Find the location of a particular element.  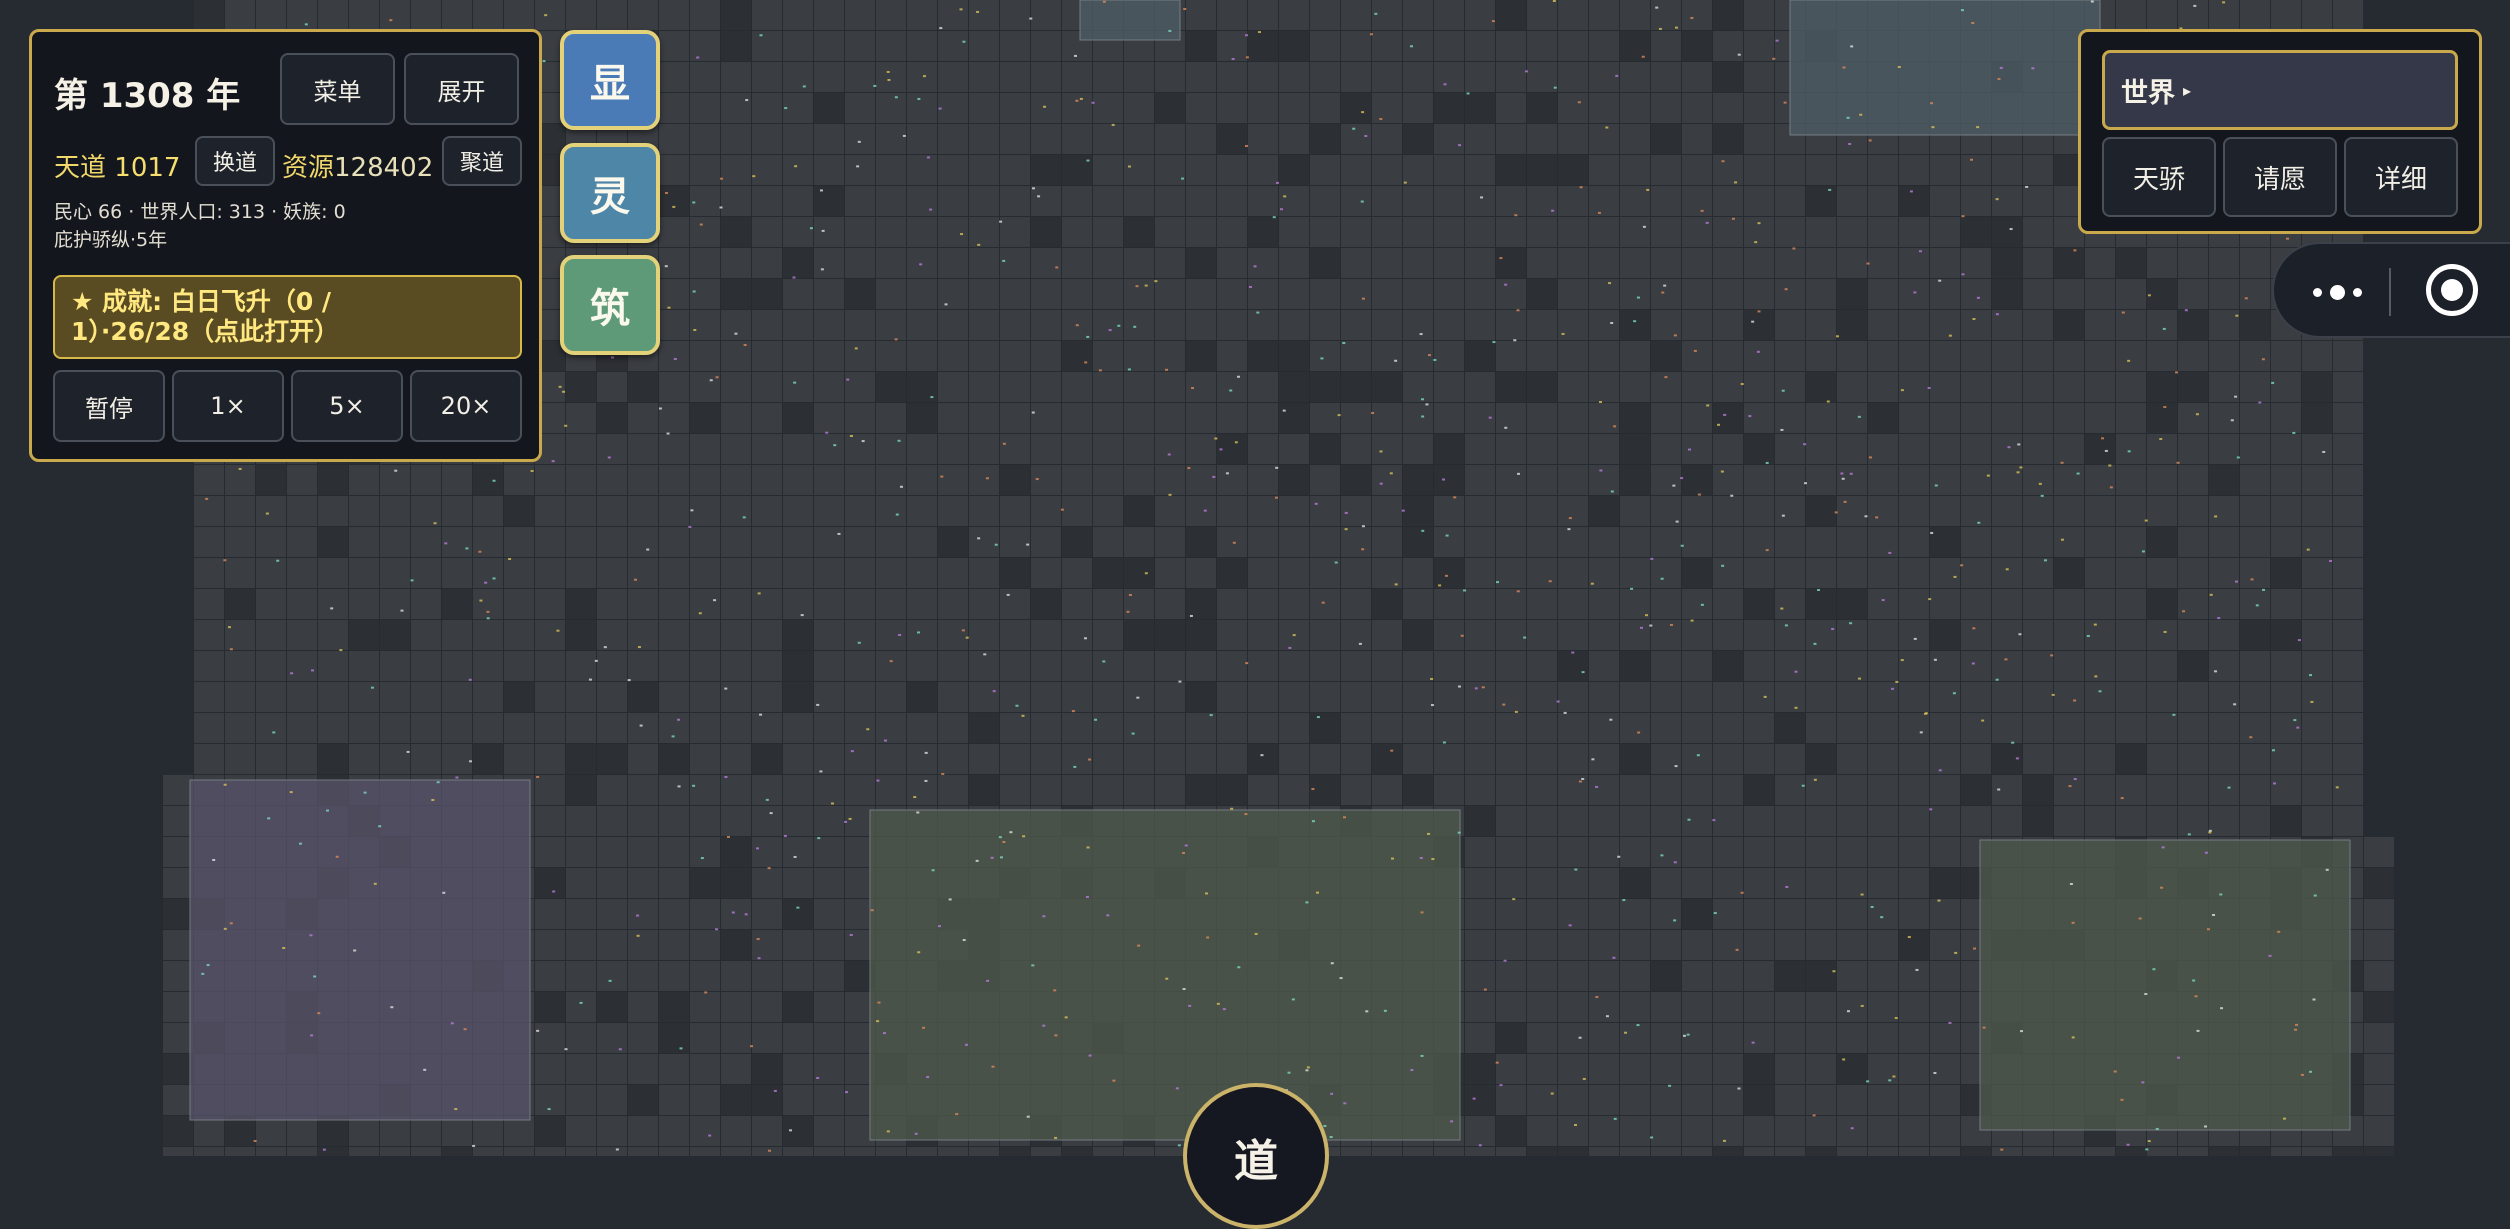

blessing-line: 庇护骄纵·5年 is located at coordinates (111, 240).